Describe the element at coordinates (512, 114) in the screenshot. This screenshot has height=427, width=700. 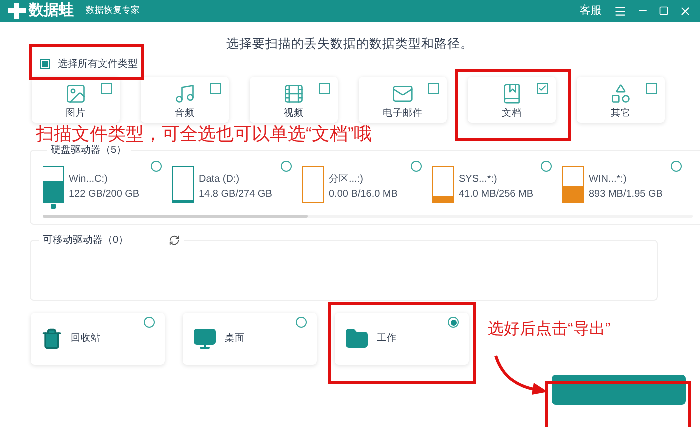
I see `file-type-label: 文档` at that location.